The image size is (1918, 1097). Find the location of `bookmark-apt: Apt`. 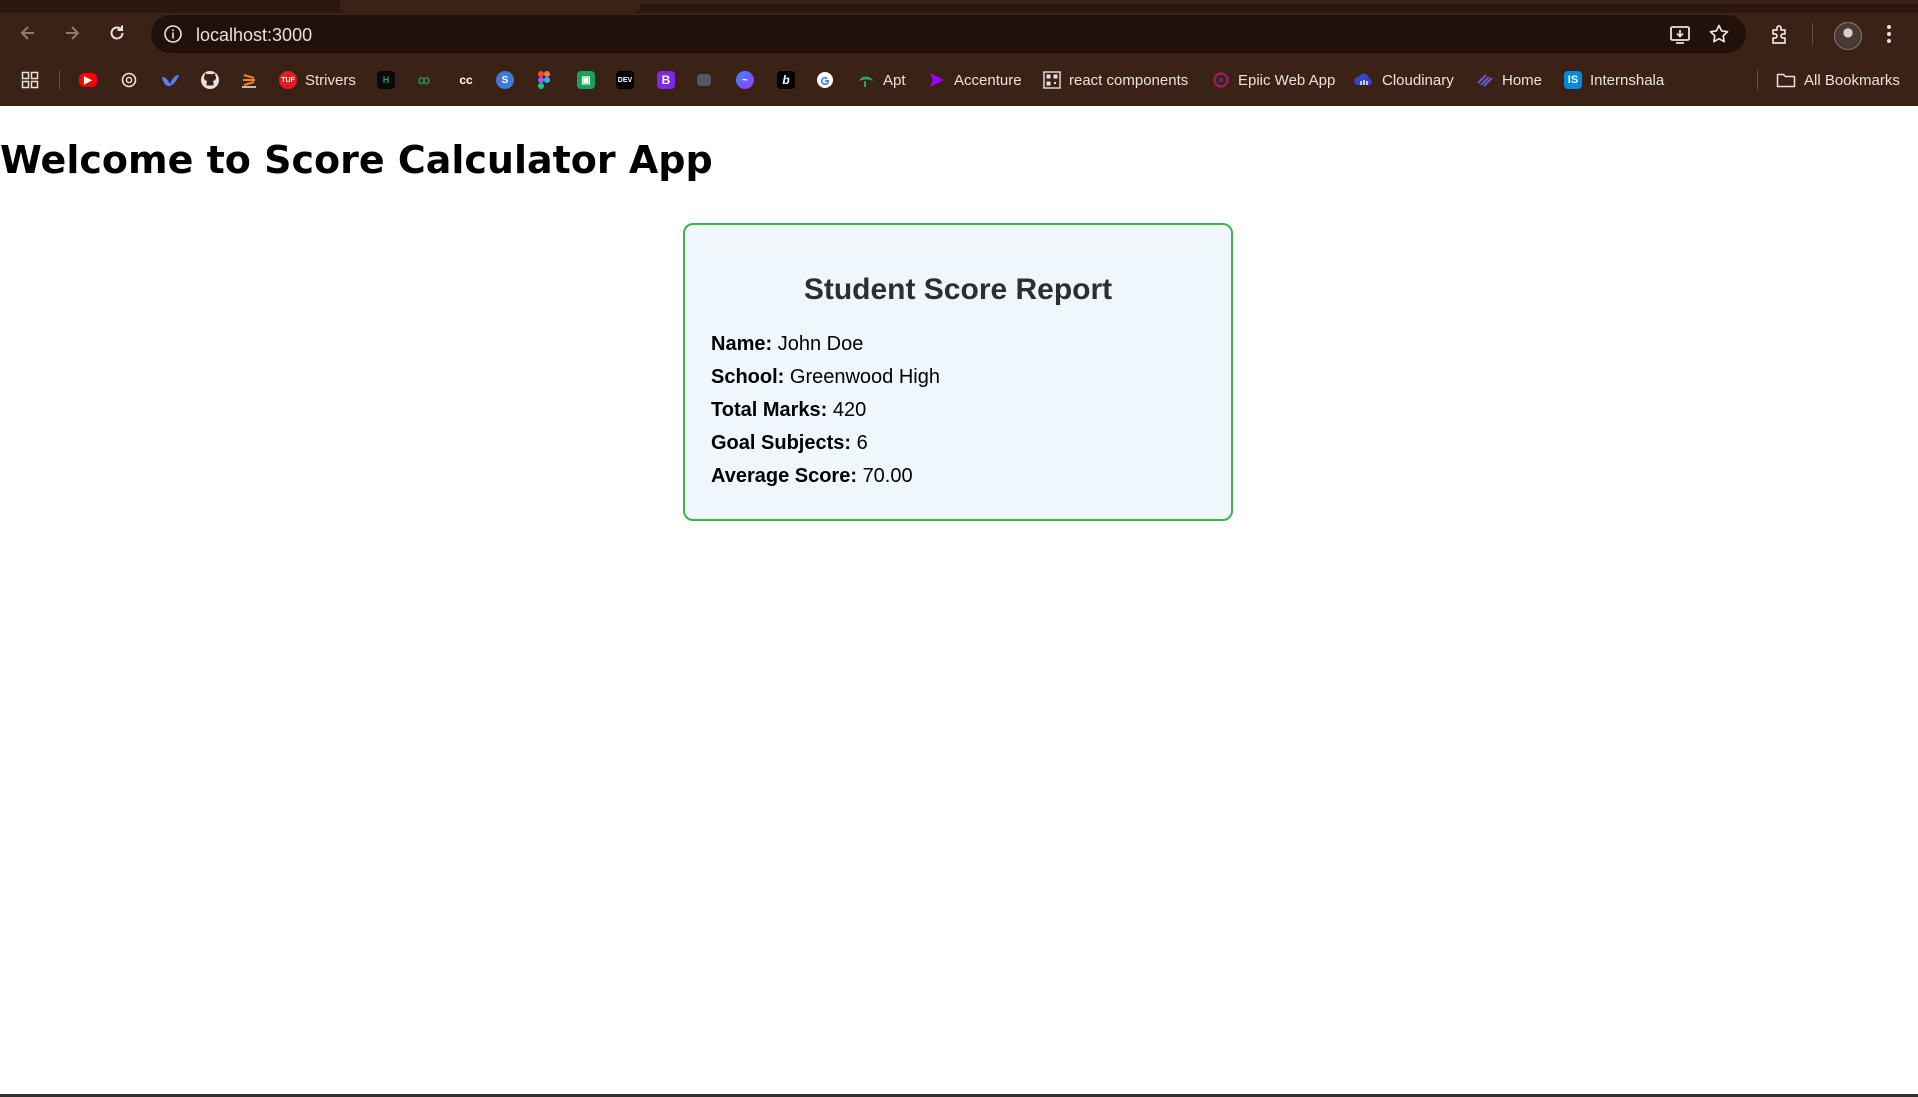

bookmark-apt: Apt is located at coordinates (881, 80).